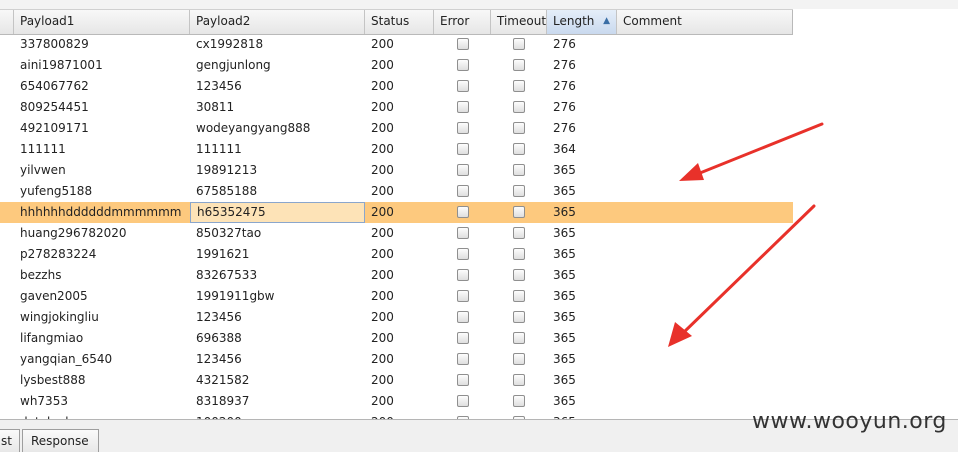 The image size is (958, 452). I want to click on watermark: www.wooyun.org, so click(849, 421).